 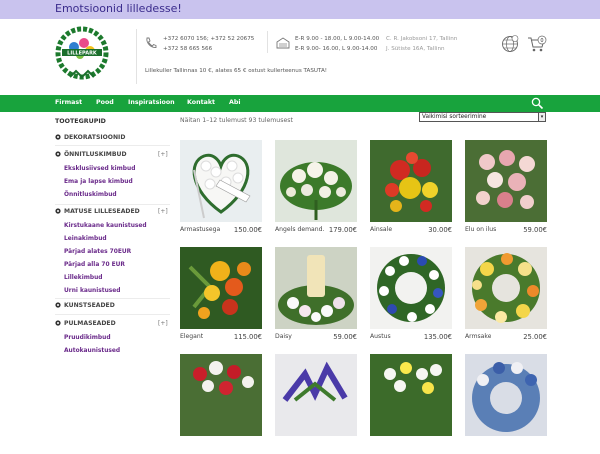 I want to click on product-card: Elu on ilus 59.00€, so click(x=506, y=190).